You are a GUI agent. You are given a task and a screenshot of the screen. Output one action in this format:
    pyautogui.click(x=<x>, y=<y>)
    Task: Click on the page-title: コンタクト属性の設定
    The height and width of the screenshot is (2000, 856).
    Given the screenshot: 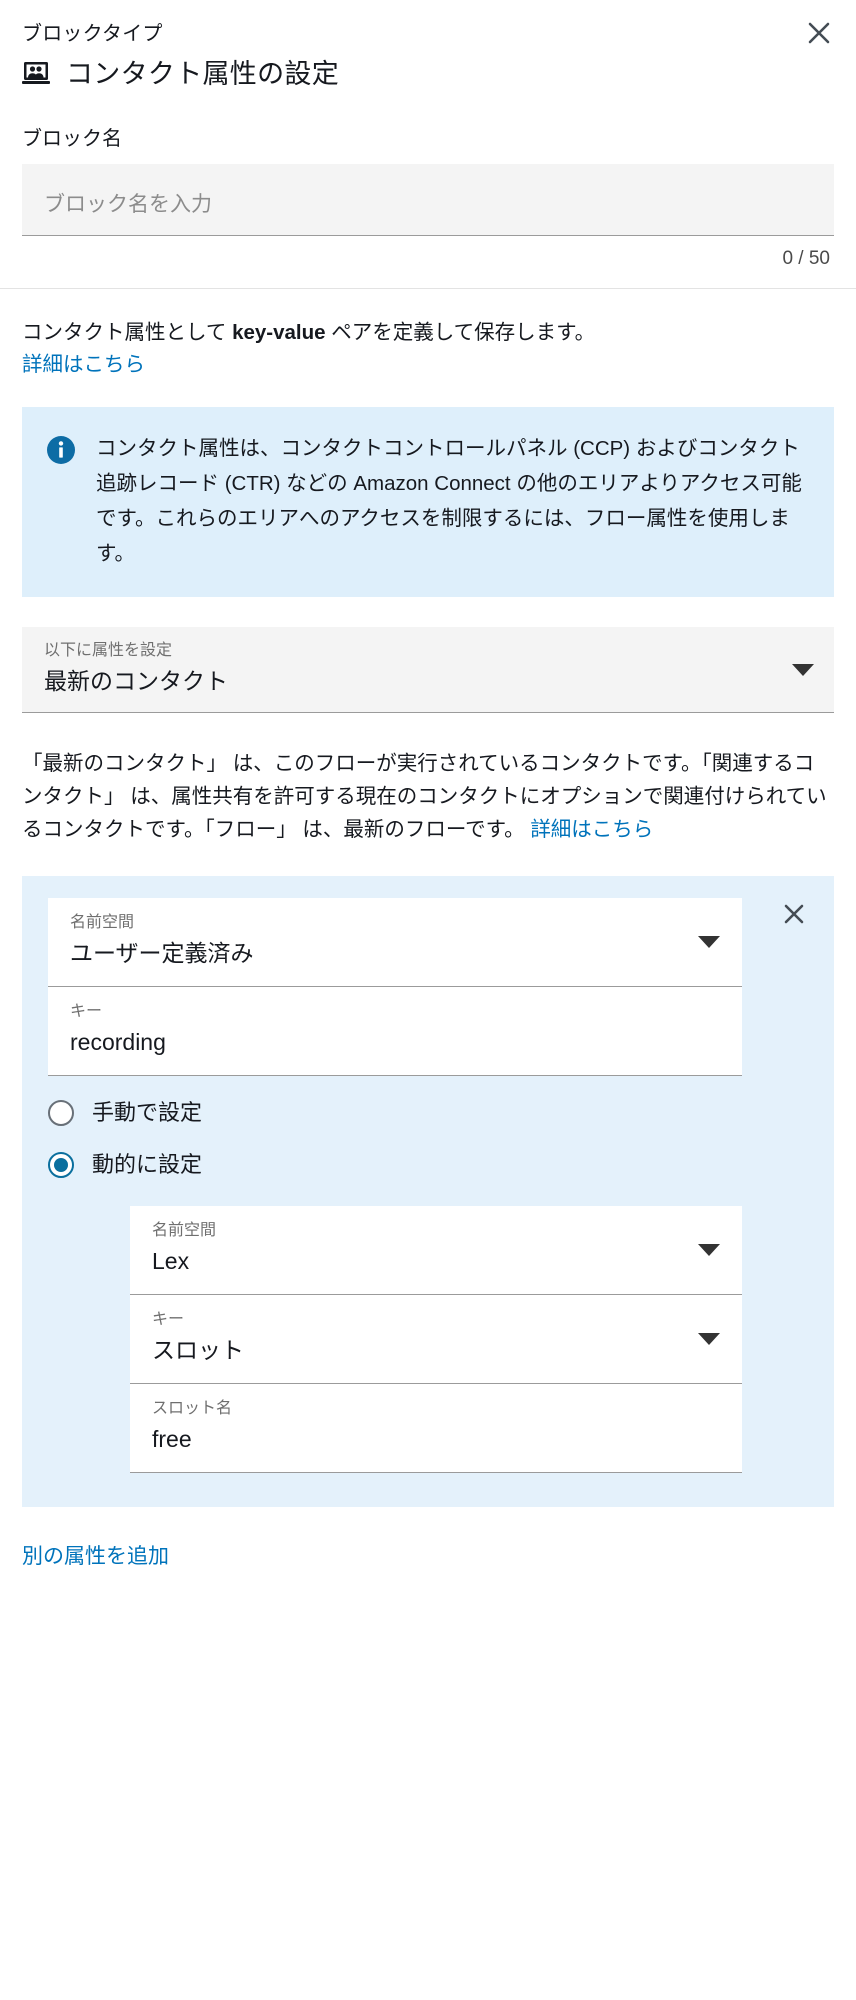 What is the action you would take?
    pyautogui.click(x=202, y=74)
    